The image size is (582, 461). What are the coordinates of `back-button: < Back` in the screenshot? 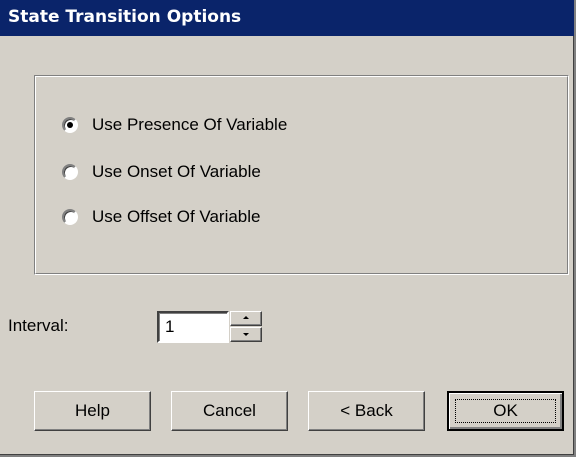 It's located at (366, 411).